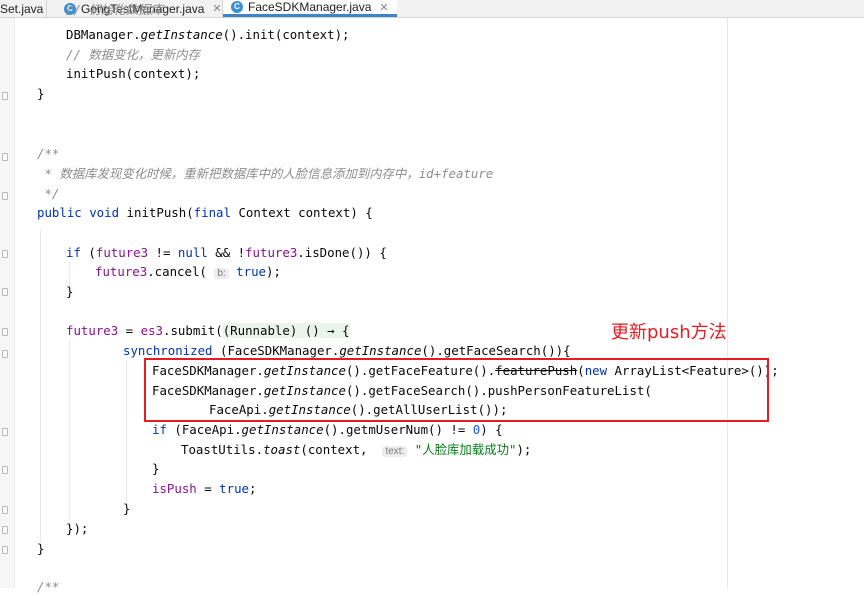 This screenshot has height=596, width=864. I want to click on tab-divider, so click(46, 8).